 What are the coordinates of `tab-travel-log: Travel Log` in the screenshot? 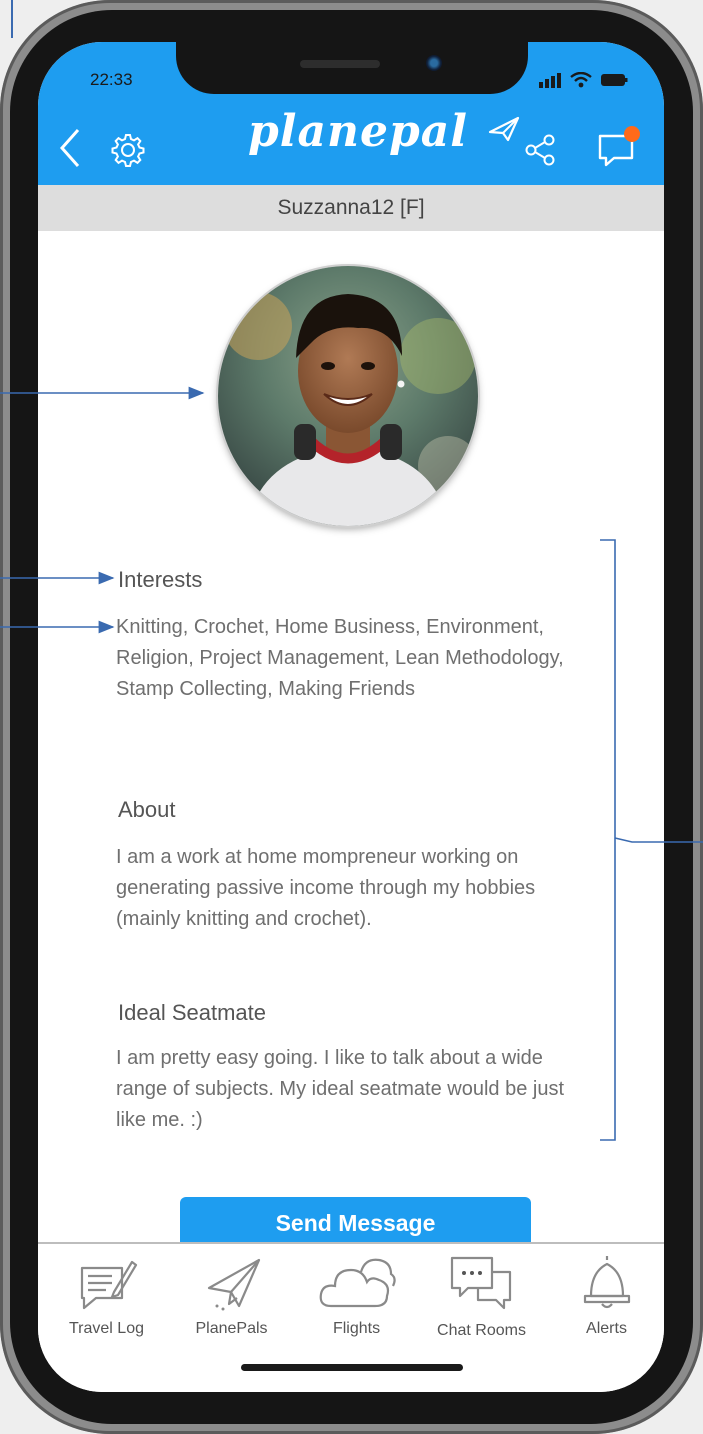 It's located at (106, 1299).